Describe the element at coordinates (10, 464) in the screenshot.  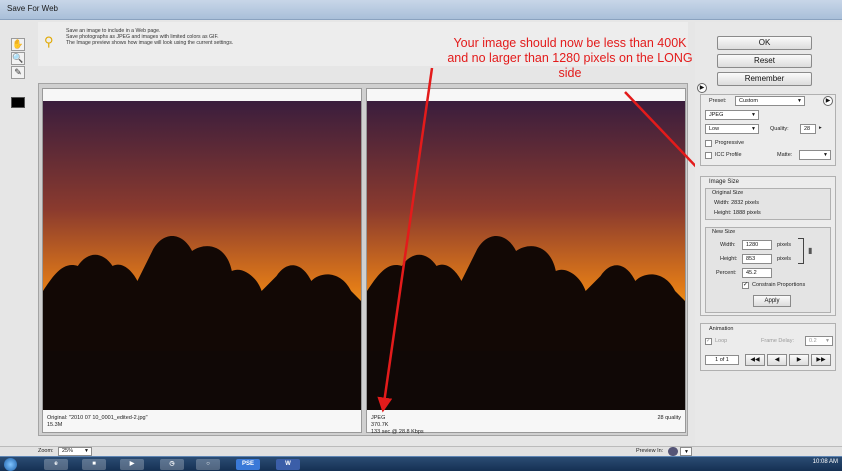
I see `start-button-icon` at that location.